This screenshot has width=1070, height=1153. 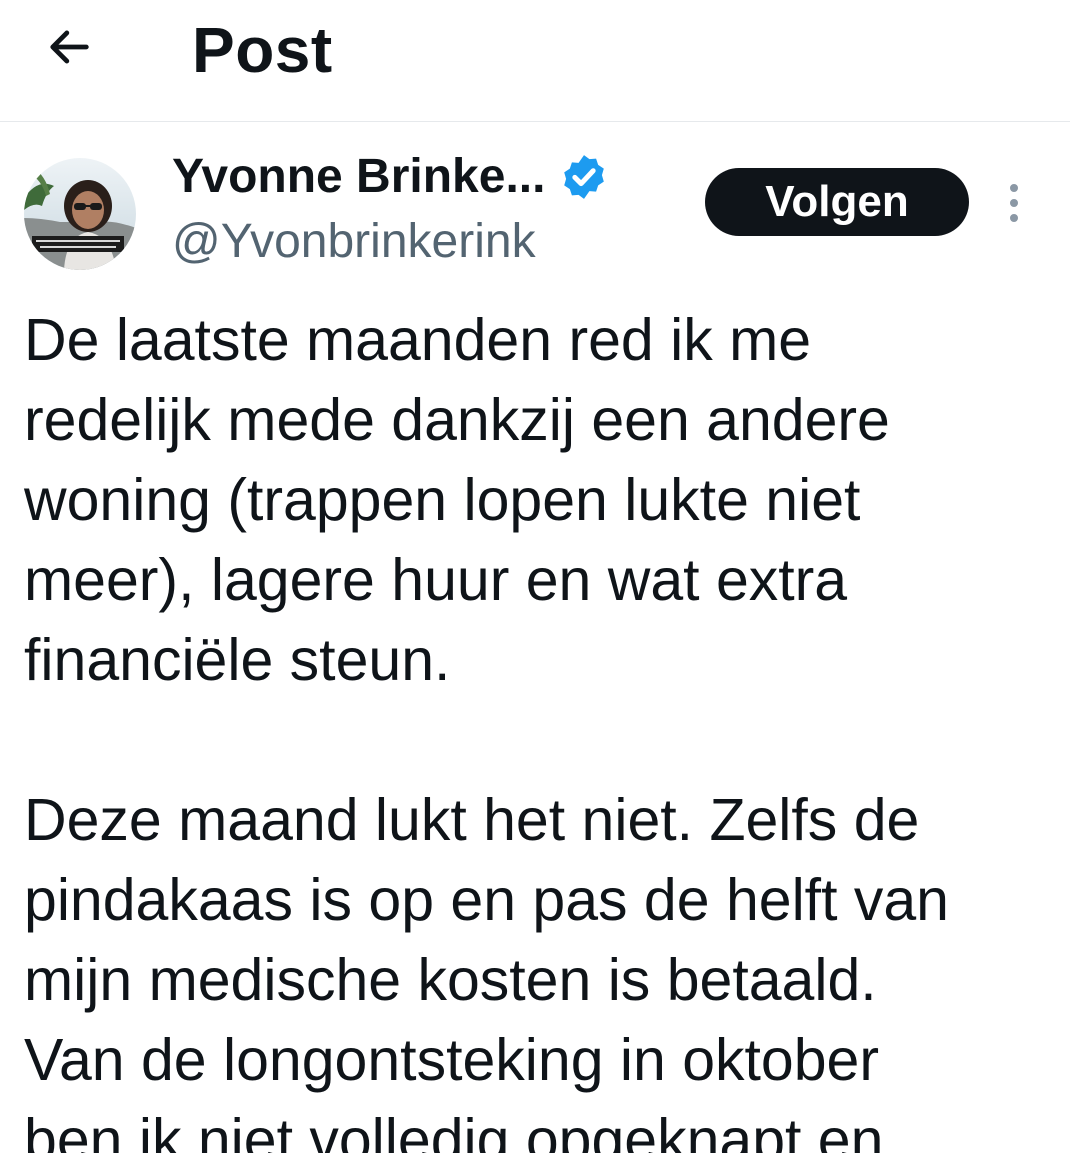 I want to click on profile-photo, so click(x=80, y=214).